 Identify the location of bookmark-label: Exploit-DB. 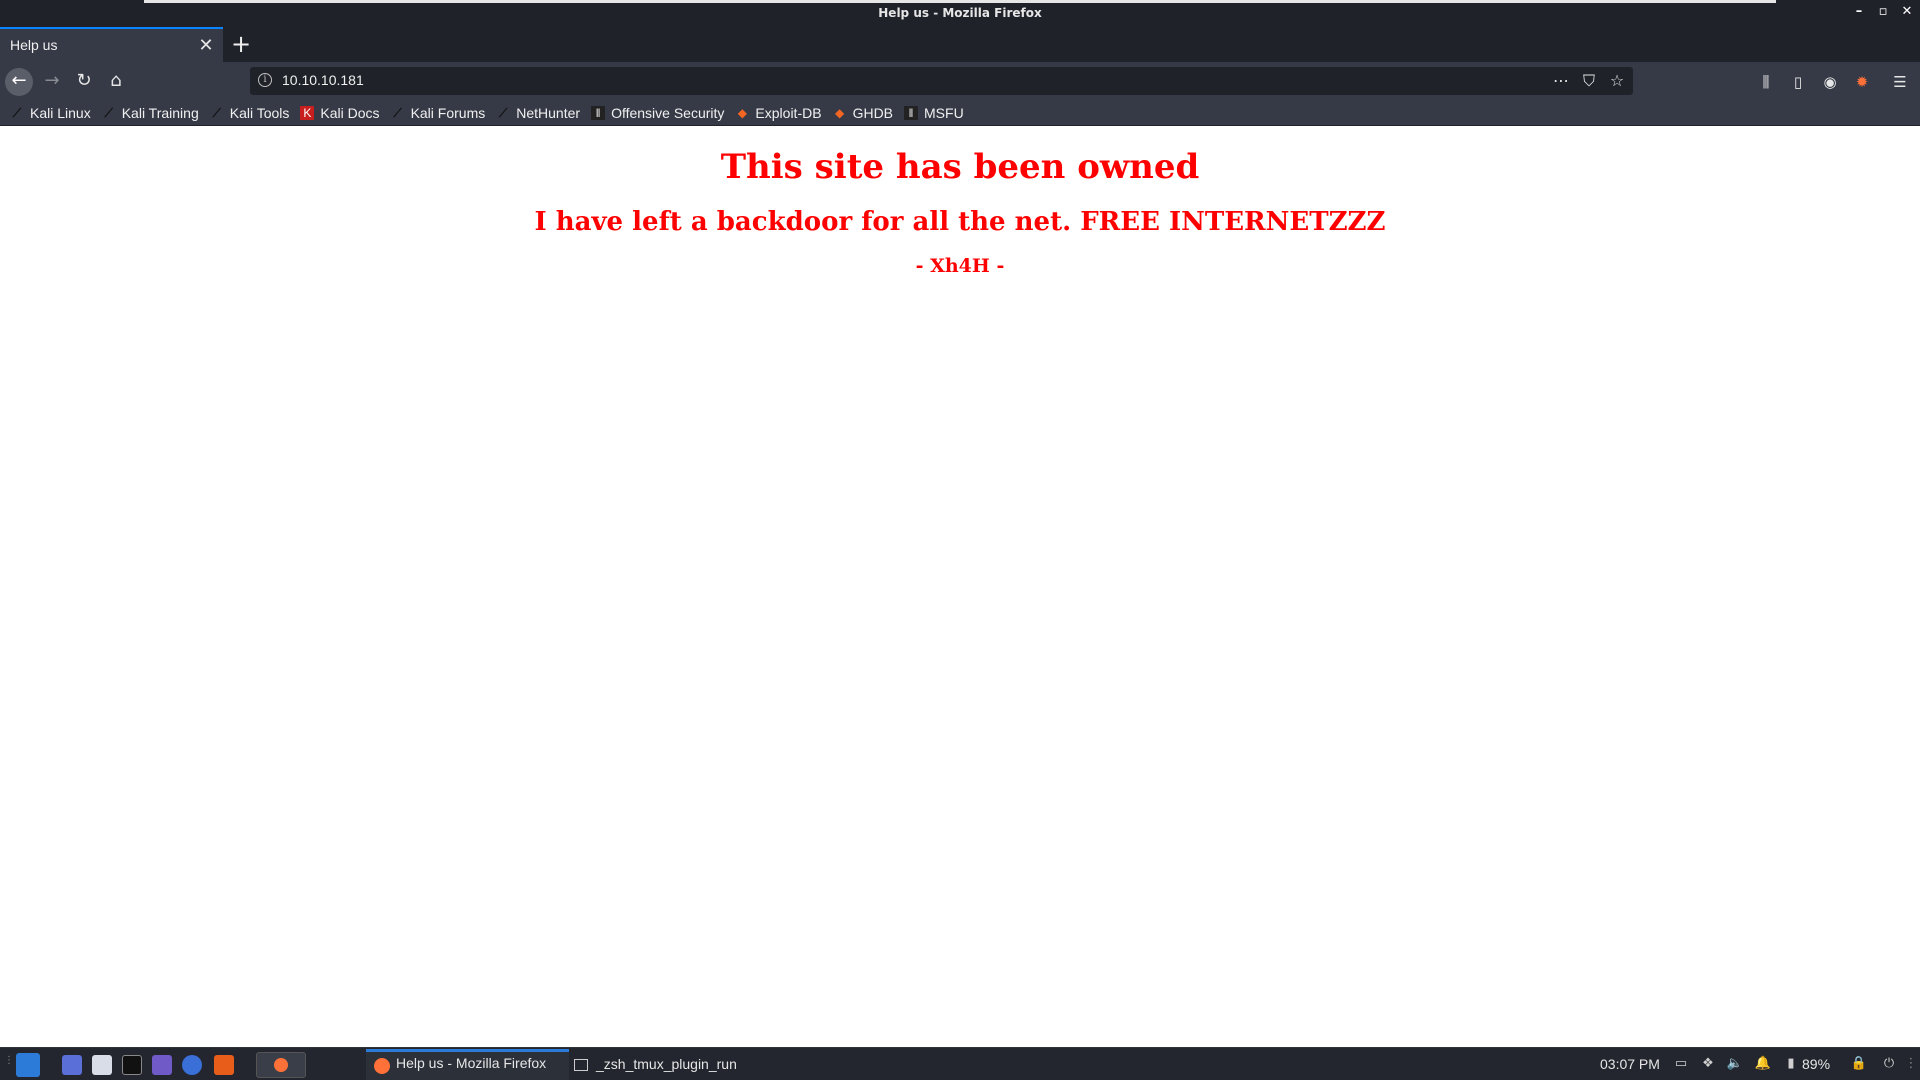
(788, 112).